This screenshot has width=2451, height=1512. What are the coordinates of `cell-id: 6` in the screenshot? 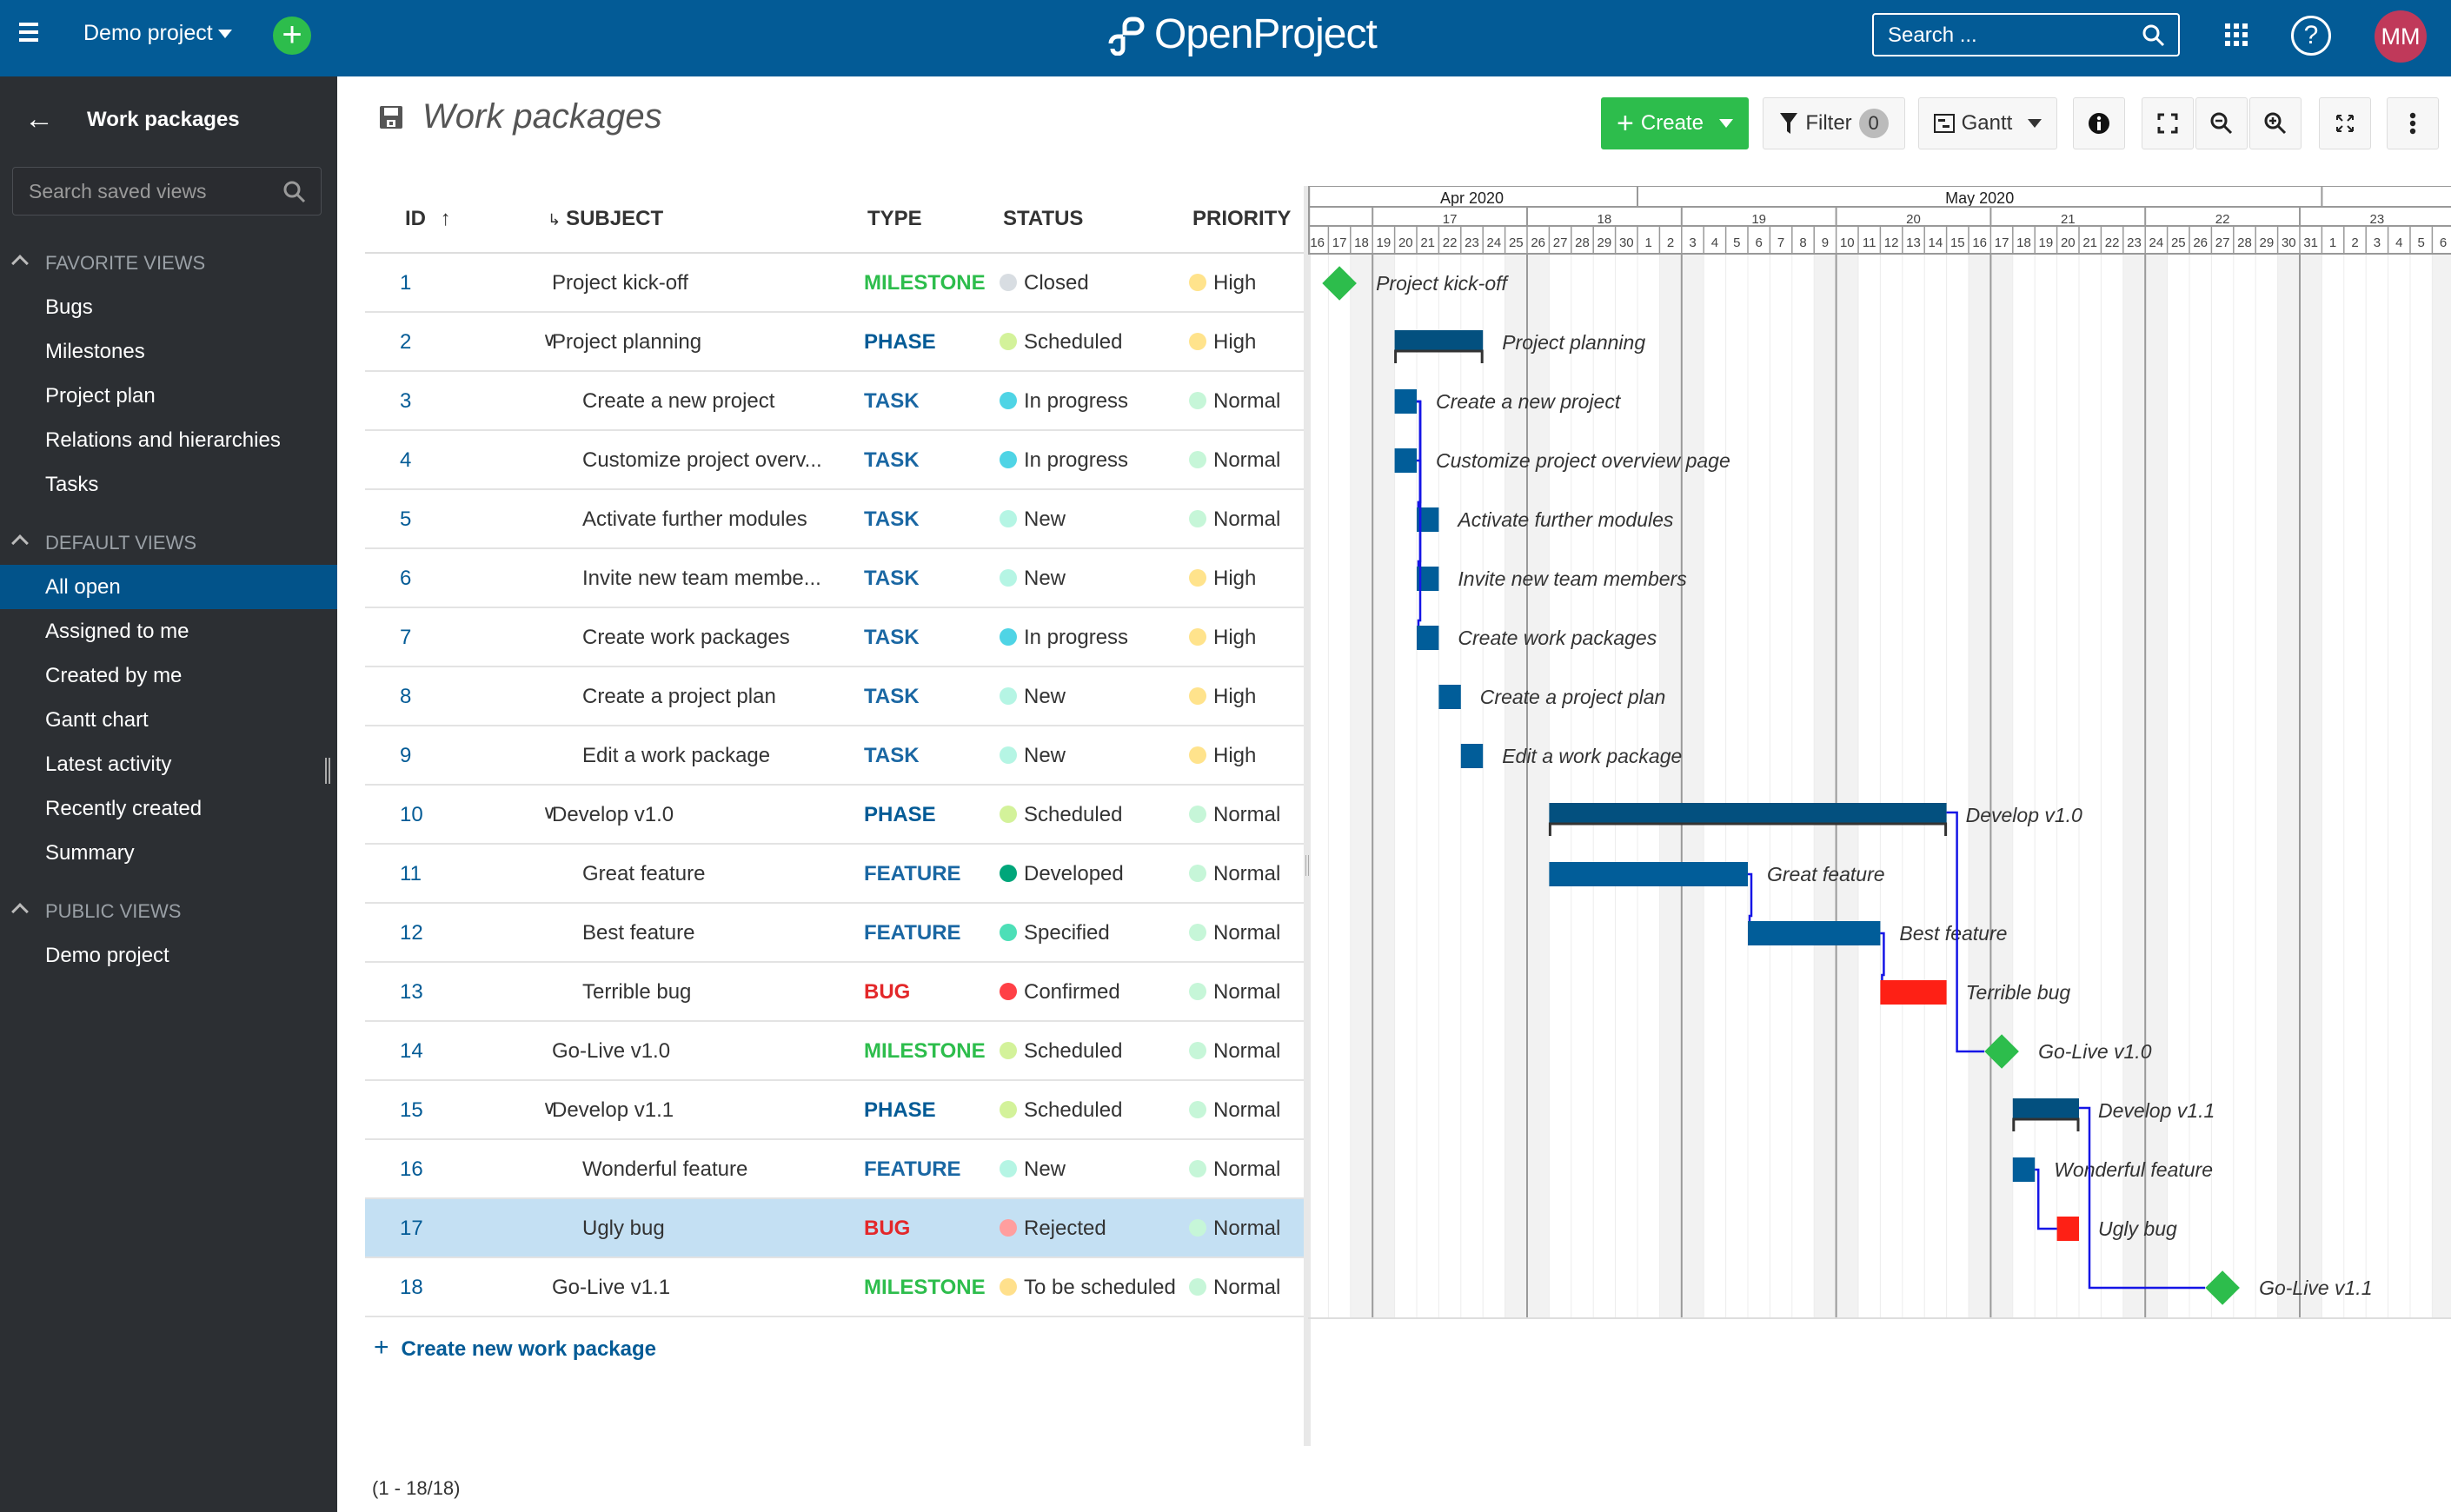 It's located at (405, 579).